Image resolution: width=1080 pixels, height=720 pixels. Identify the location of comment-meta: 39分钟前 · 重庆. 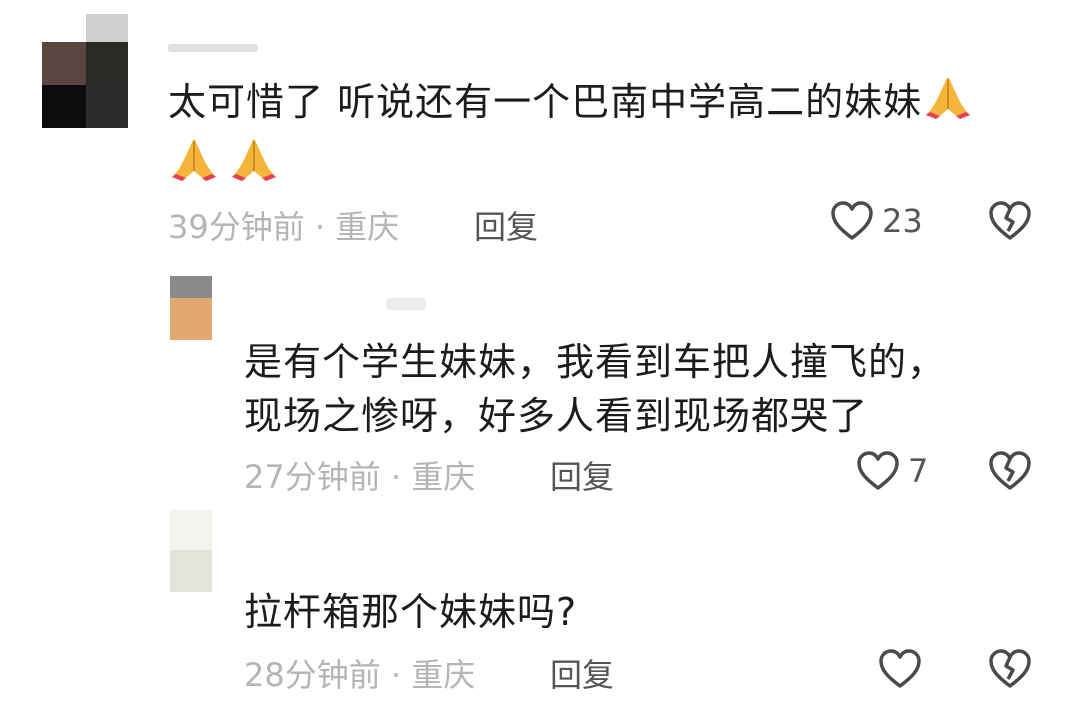
(283, 225).